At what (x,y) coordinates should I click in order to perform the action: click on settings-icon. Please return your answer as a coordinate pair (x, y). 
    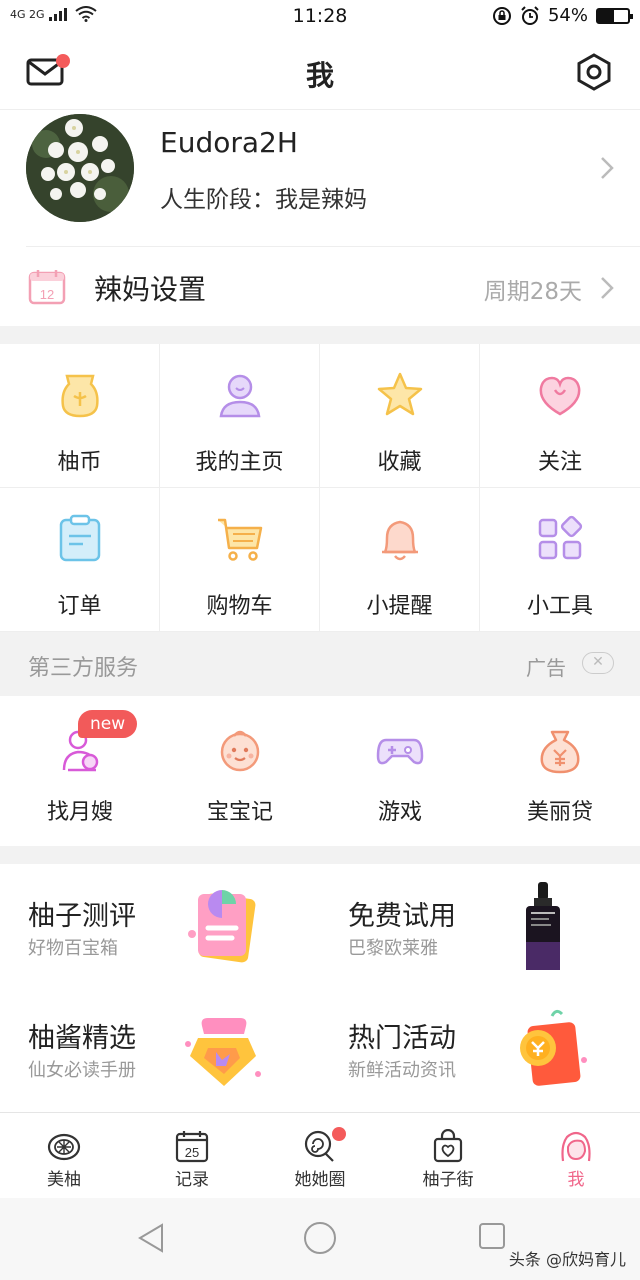
    Looking at the image, I should click on (594, 72).